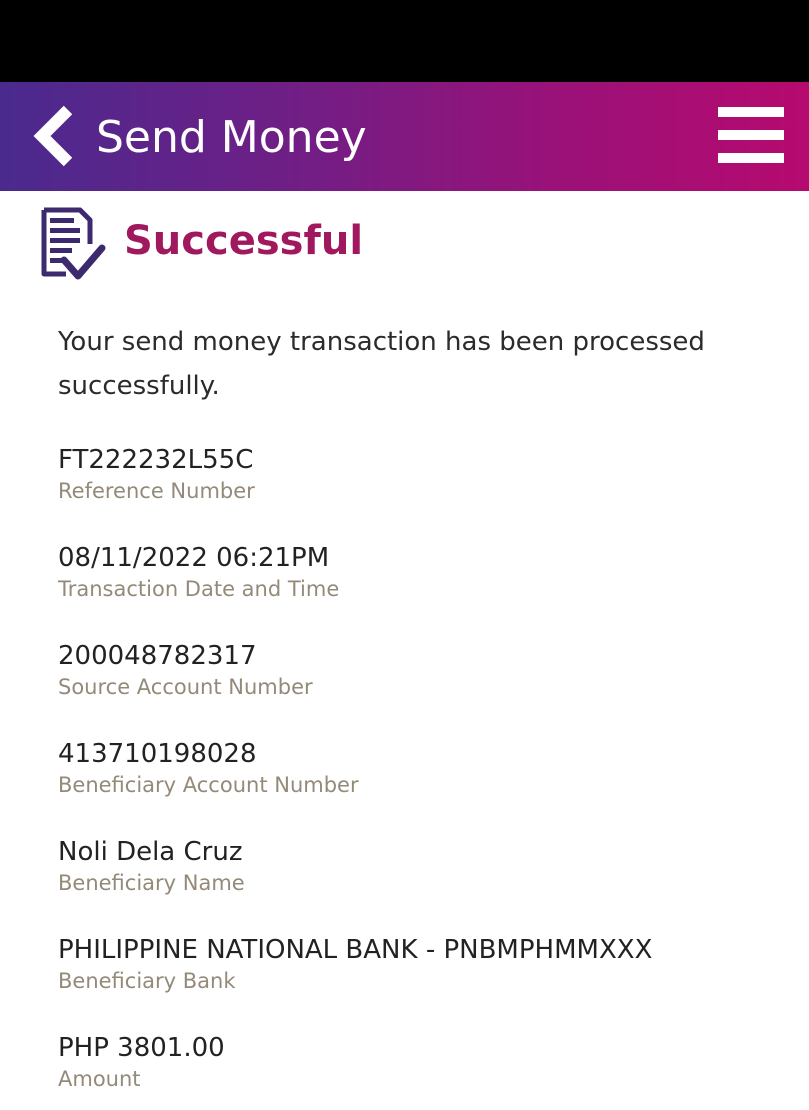 The height and width of the screenshot is (1110, 809). Describe the element at coordinates (141, 1048) in the screenshot. I see `detail-value: PHP 3801.00` at that location.